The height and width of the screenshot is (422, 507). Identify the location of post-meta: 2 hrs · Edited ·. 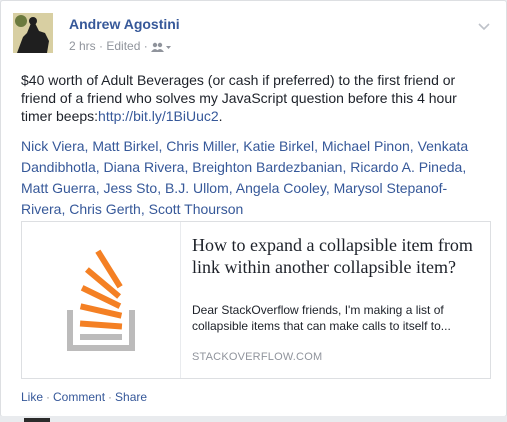
(120, 46).